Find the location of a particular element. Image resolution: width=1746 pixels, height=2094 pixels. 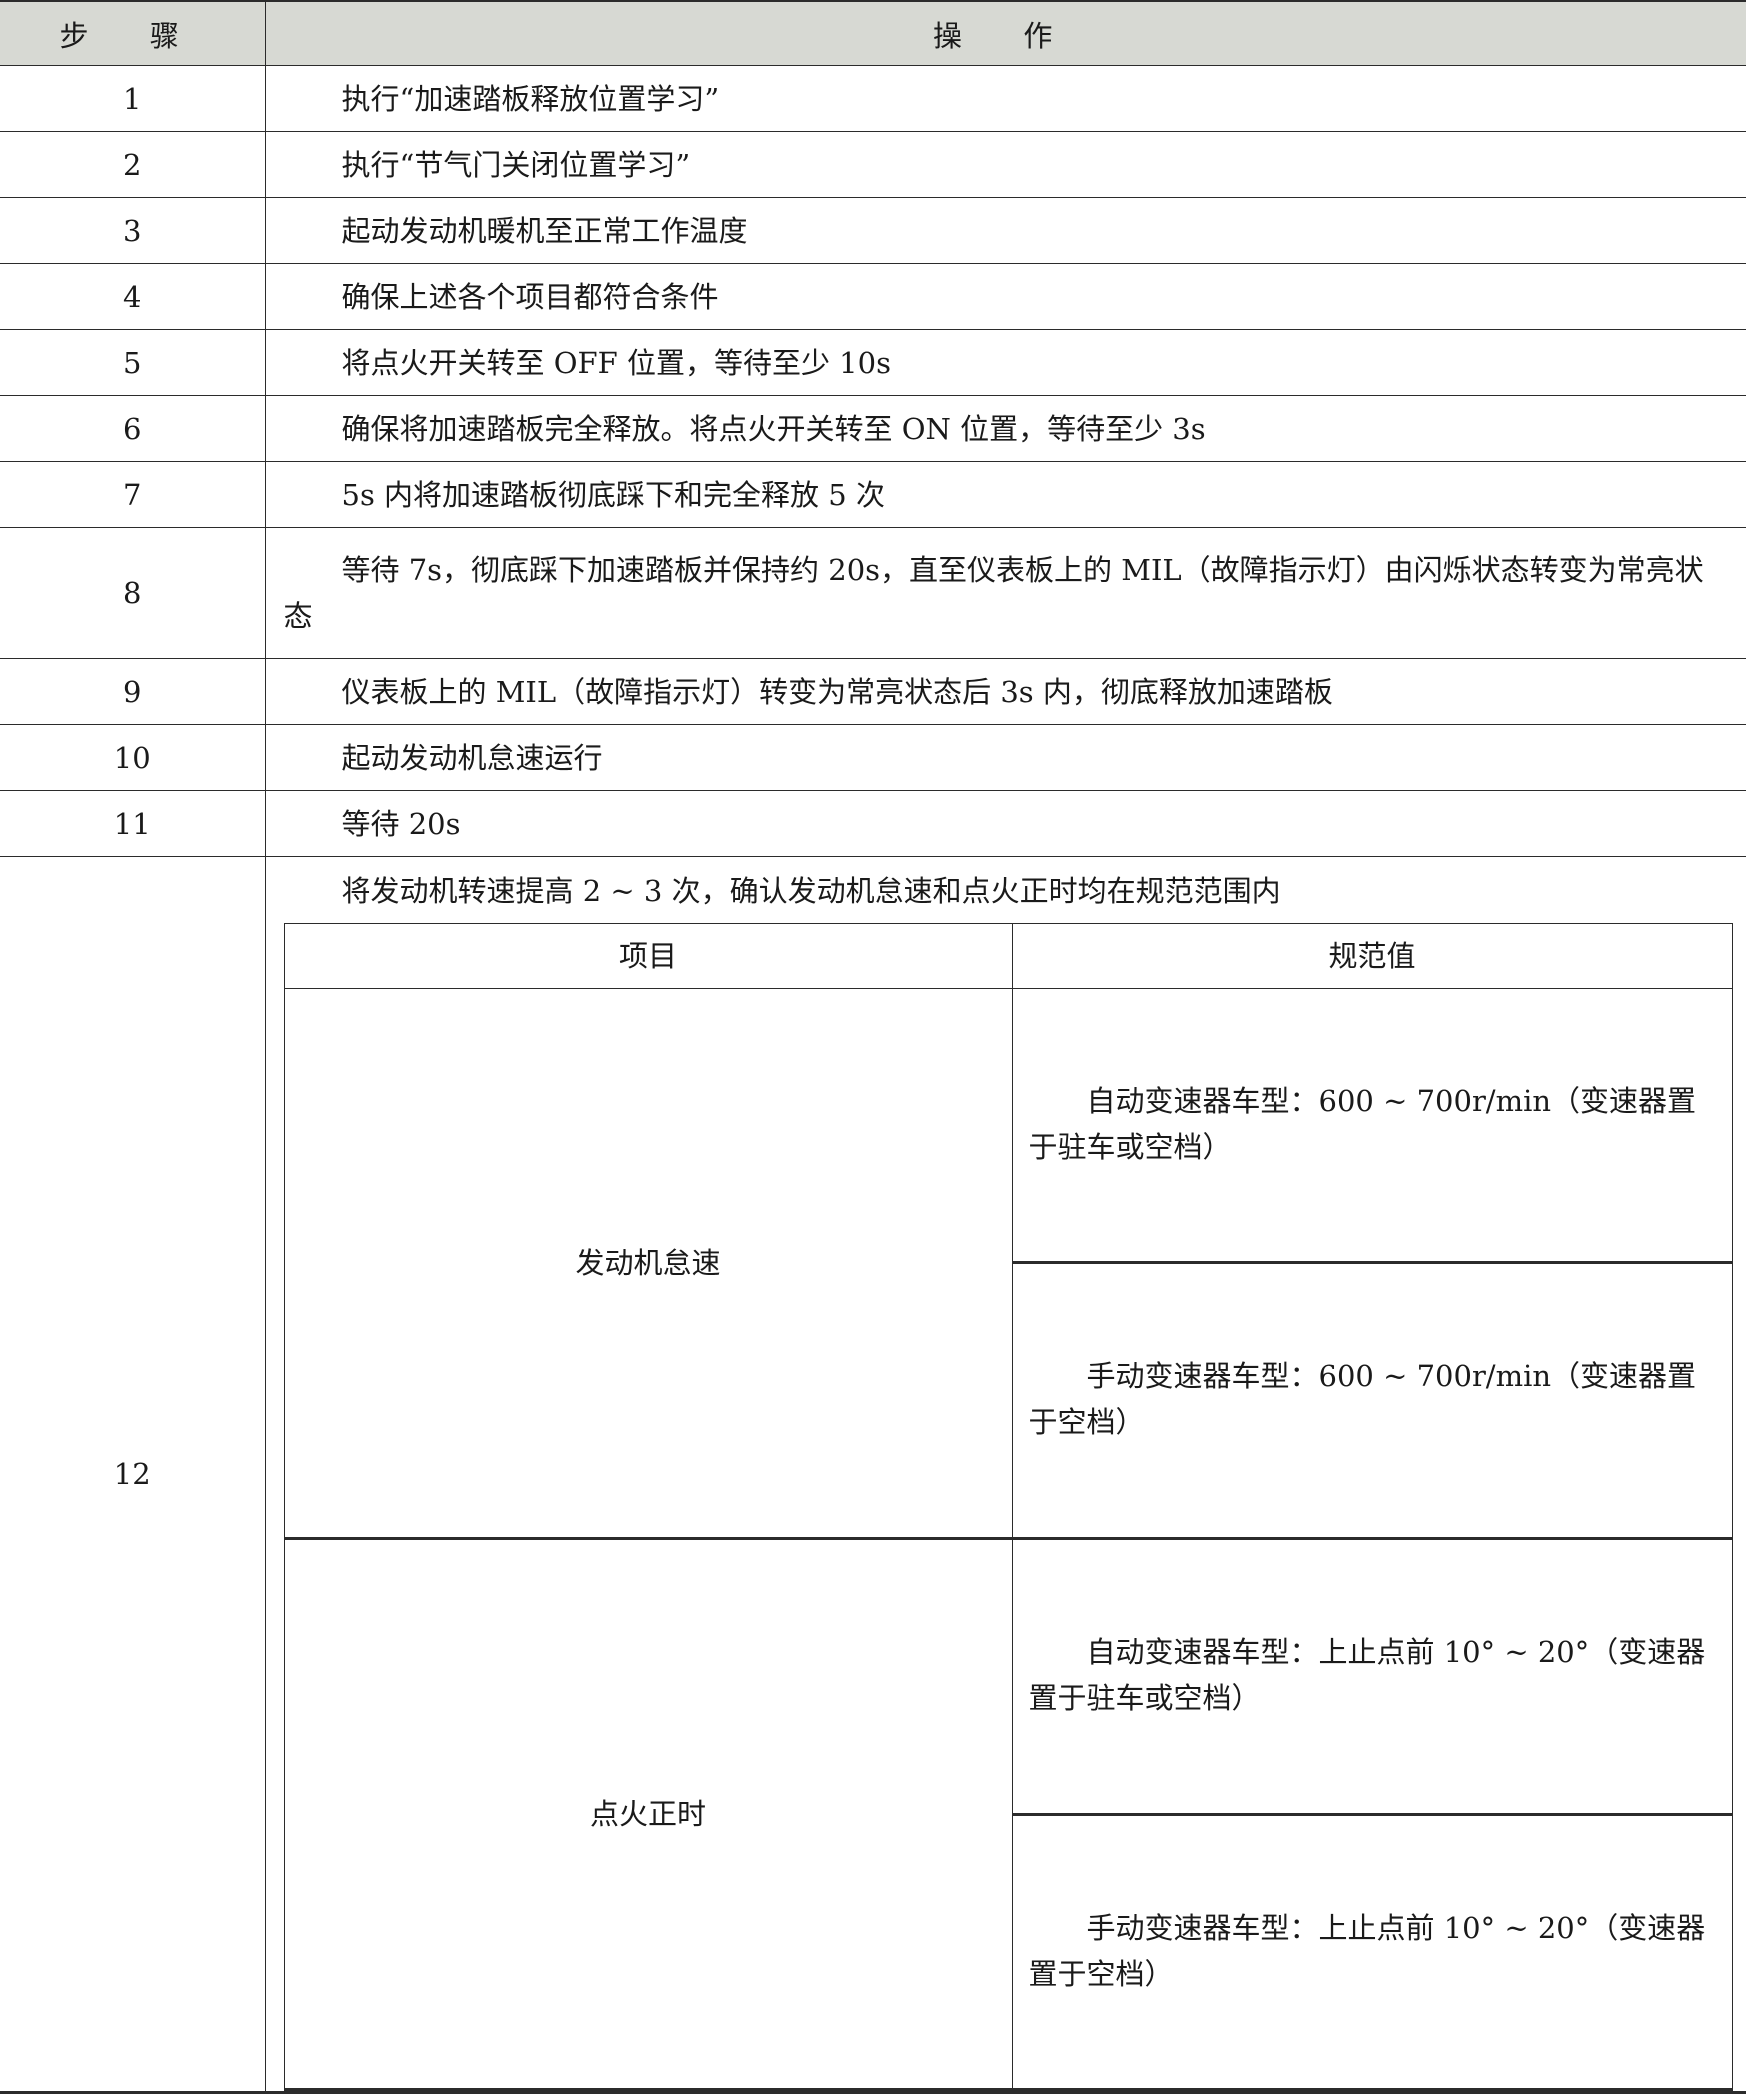

table-row: 4 确保上述各个项目都符合条件 is located at coordinates (873, 296).